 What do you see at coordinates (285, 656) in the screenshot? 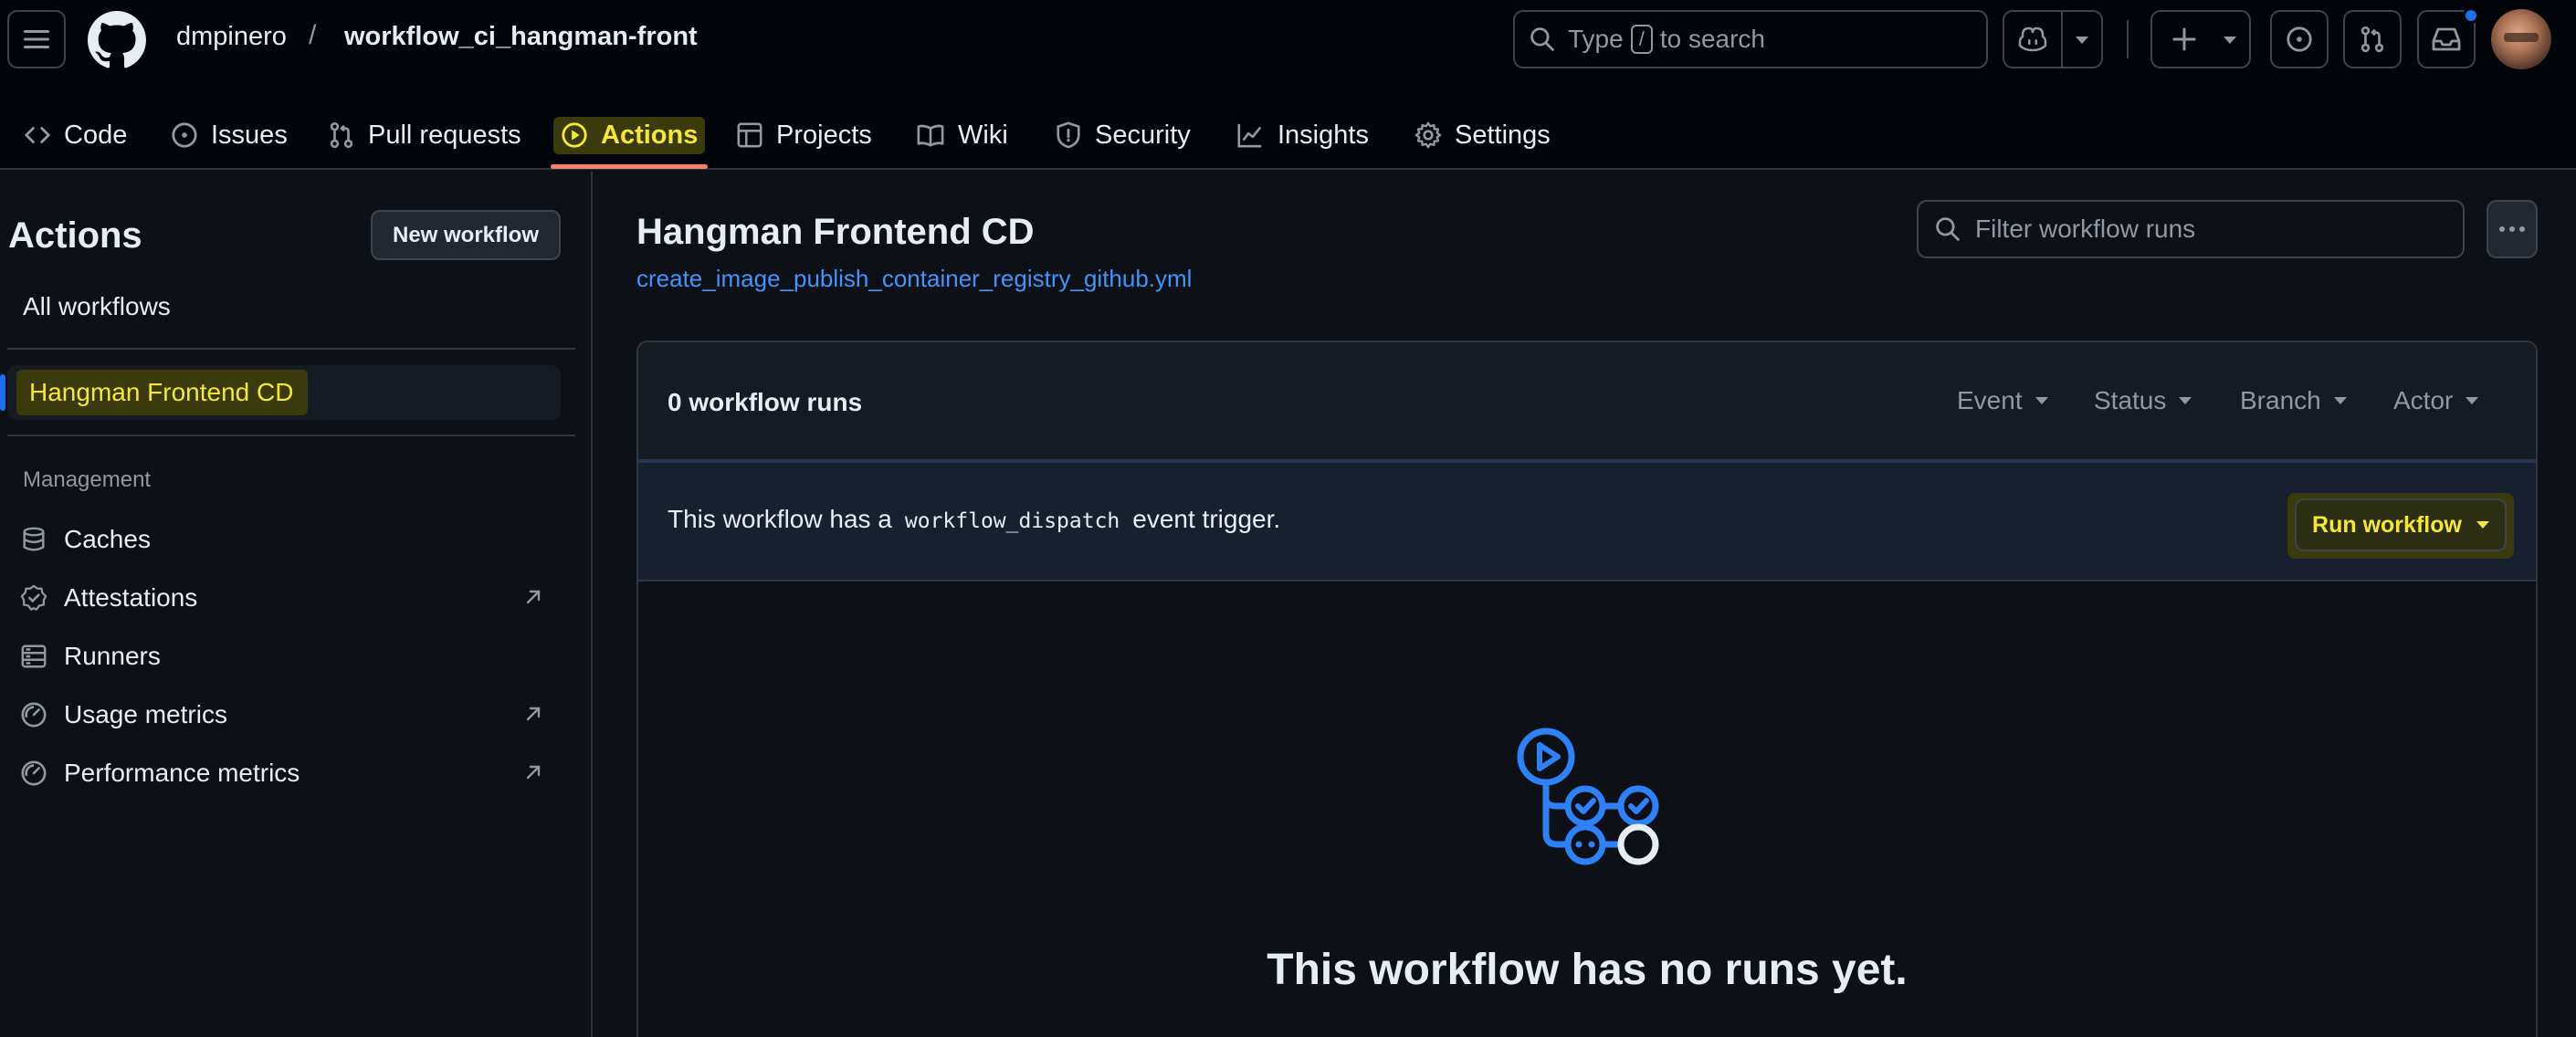
I see `sidebar-item-runners: Runners` at bounding box center [285, 656].